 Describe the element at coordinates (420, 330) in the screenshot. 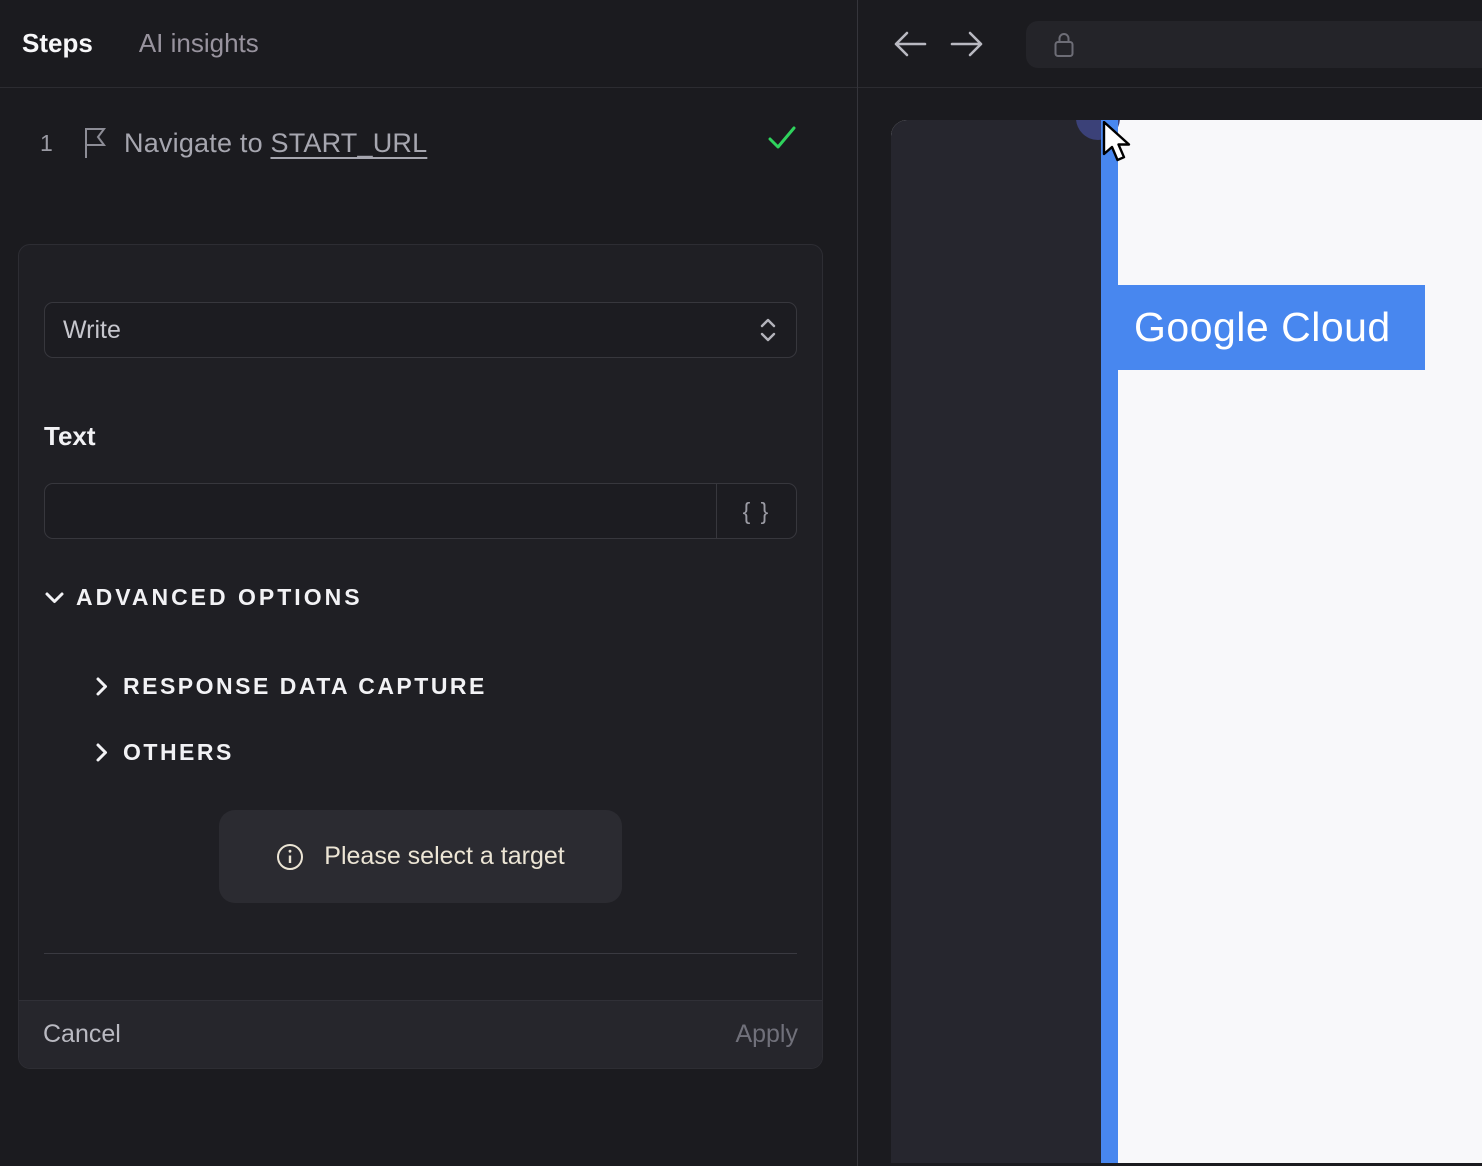

I see `action-select: Write` at that location.